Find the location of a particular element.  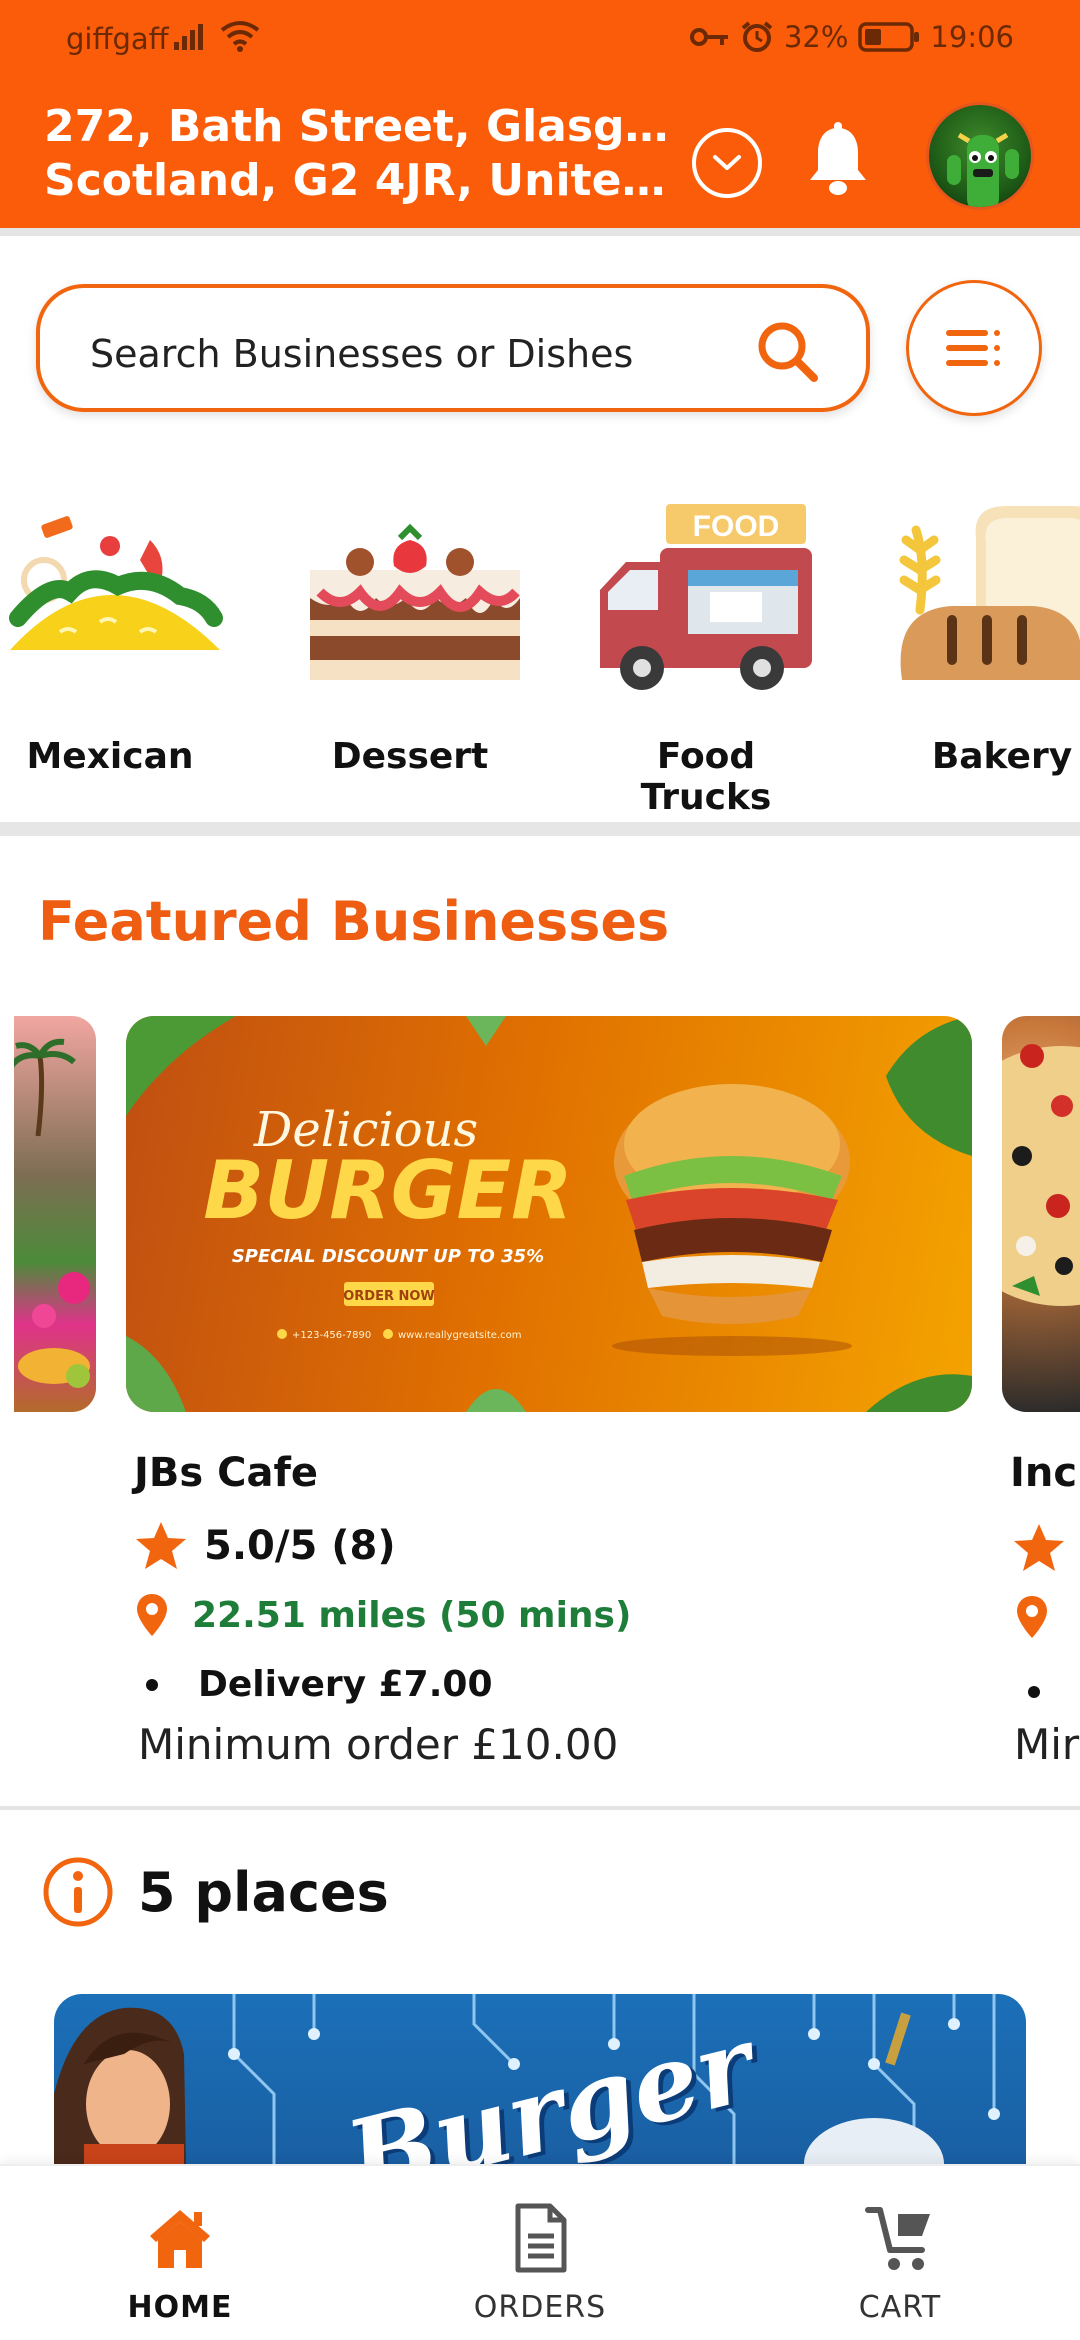

business-name: JBs Cafe is located at coordinates (226, 1473).